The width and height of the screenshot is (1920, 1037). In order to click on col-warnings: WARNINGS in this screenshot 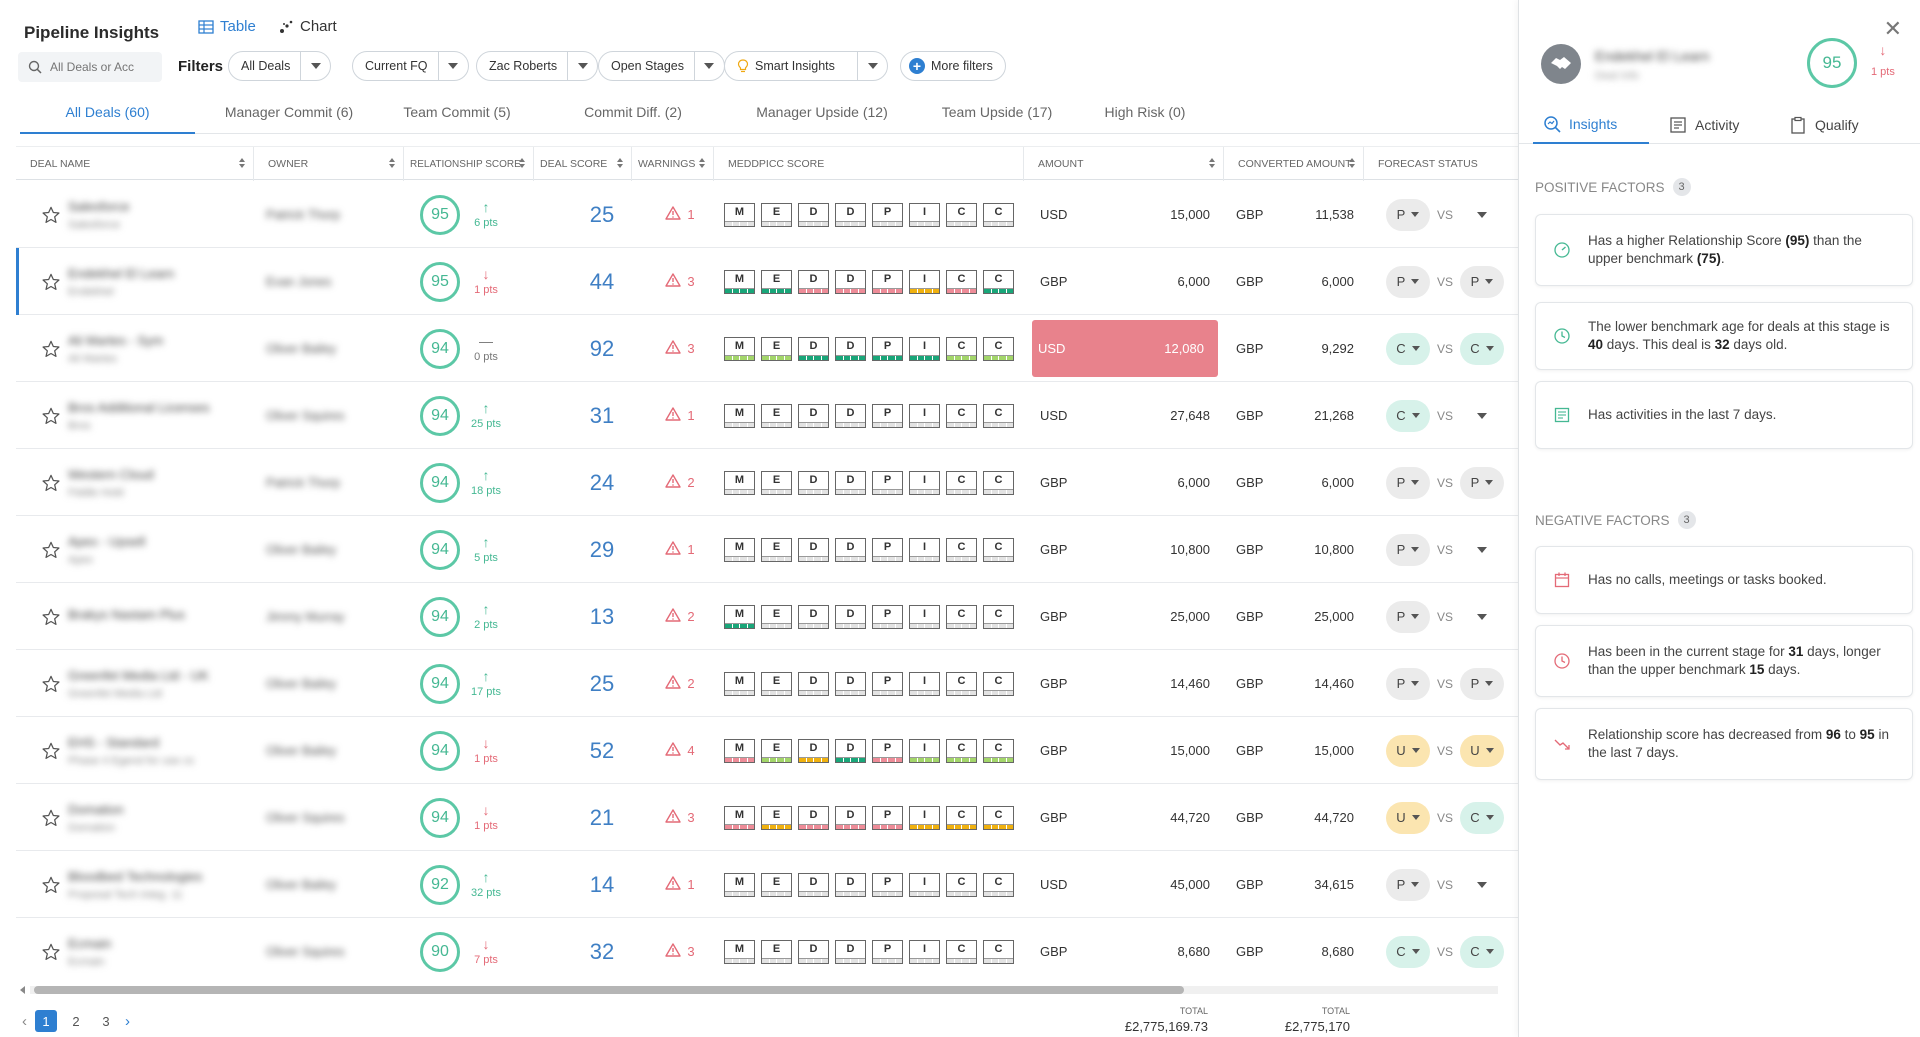, I will do `click(673, 164)`.